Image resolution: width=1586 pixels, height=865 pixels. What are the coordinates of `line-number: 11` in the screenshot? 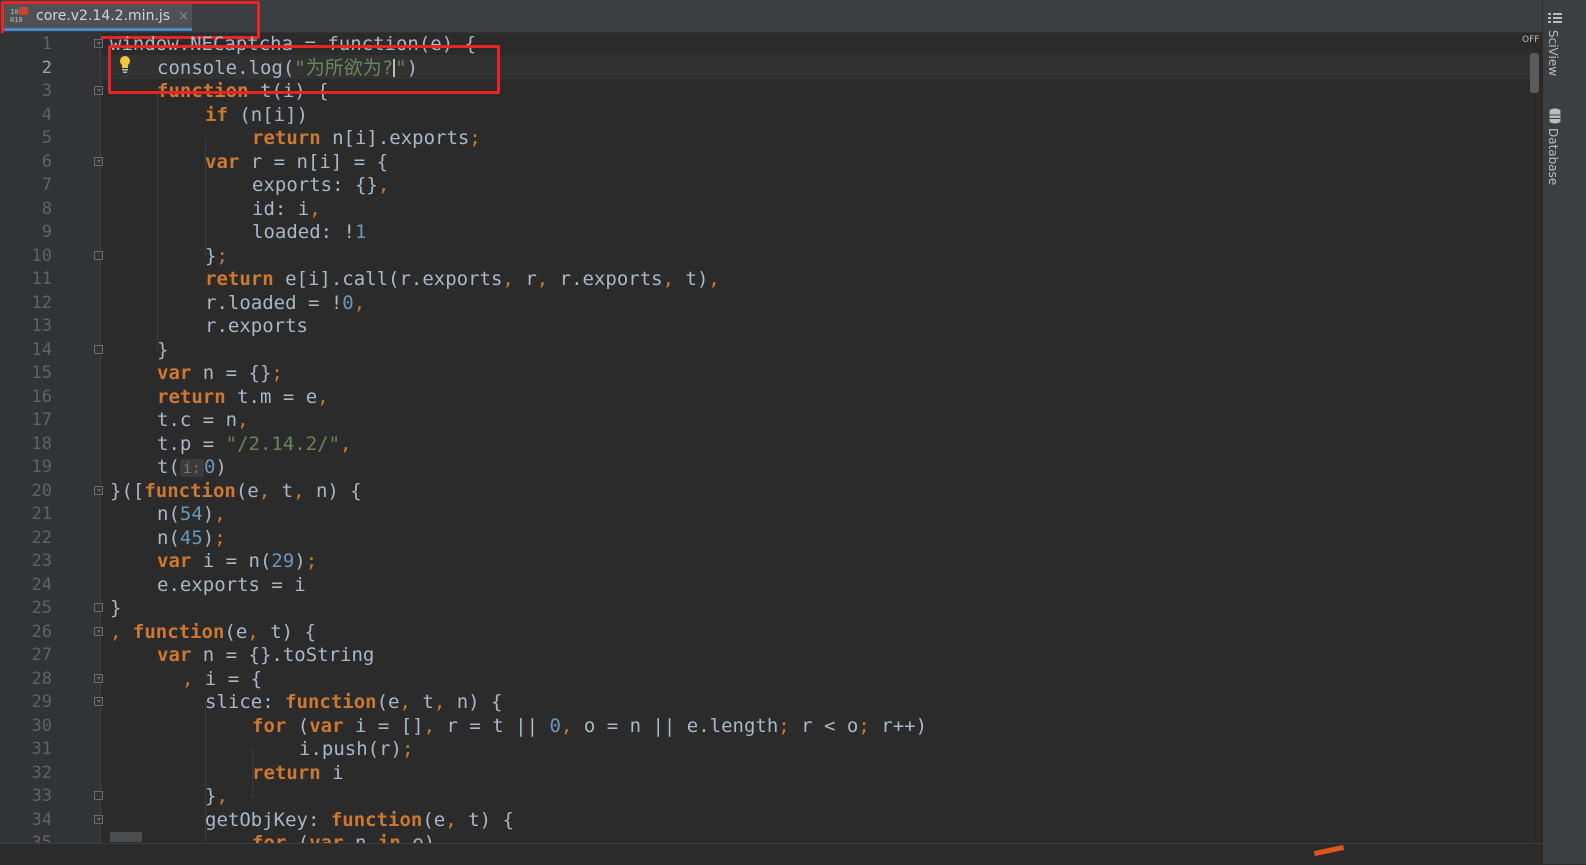 It's located at (41, 279).